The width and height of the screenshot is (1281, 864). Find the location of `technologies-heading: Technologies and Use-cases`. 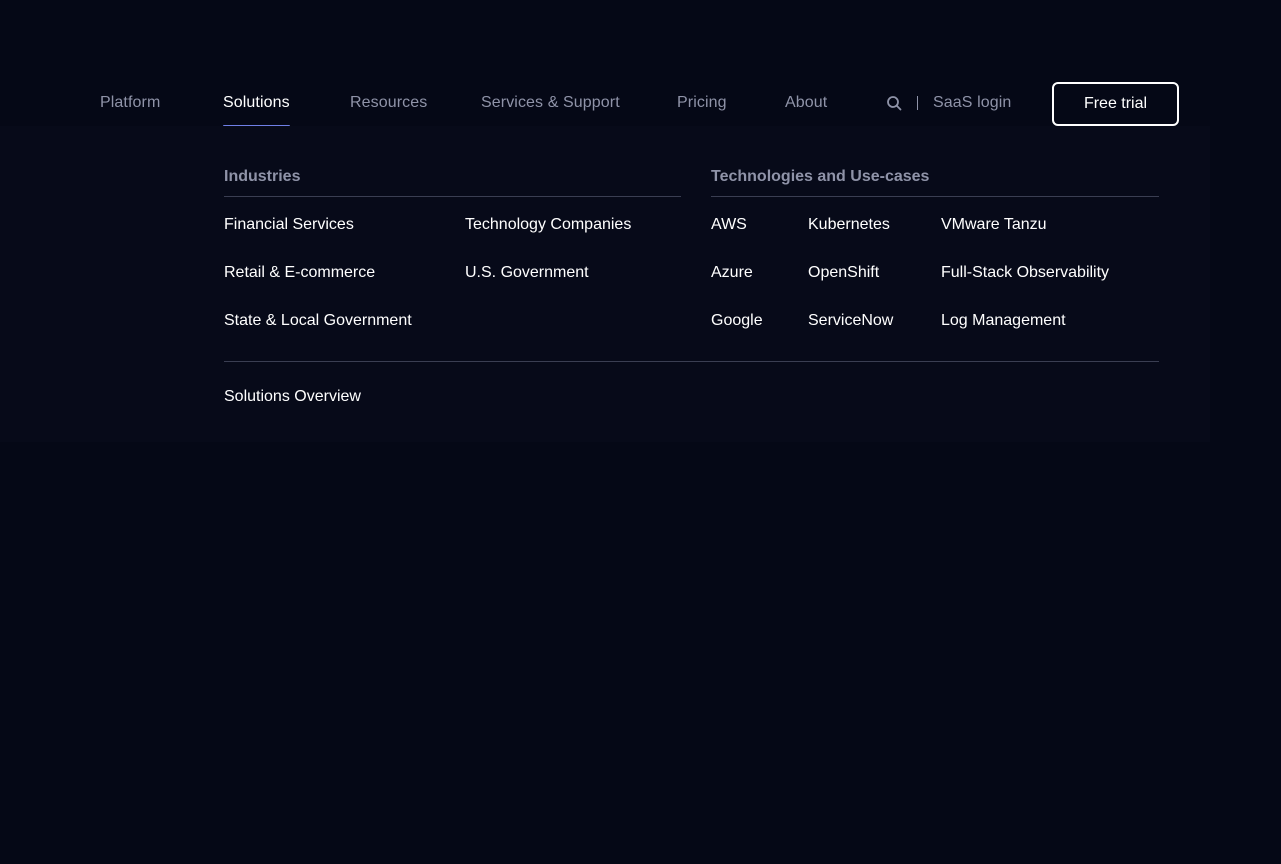

technologies-heading: Technologies and Use-cases is located at coordinates (820, 176).